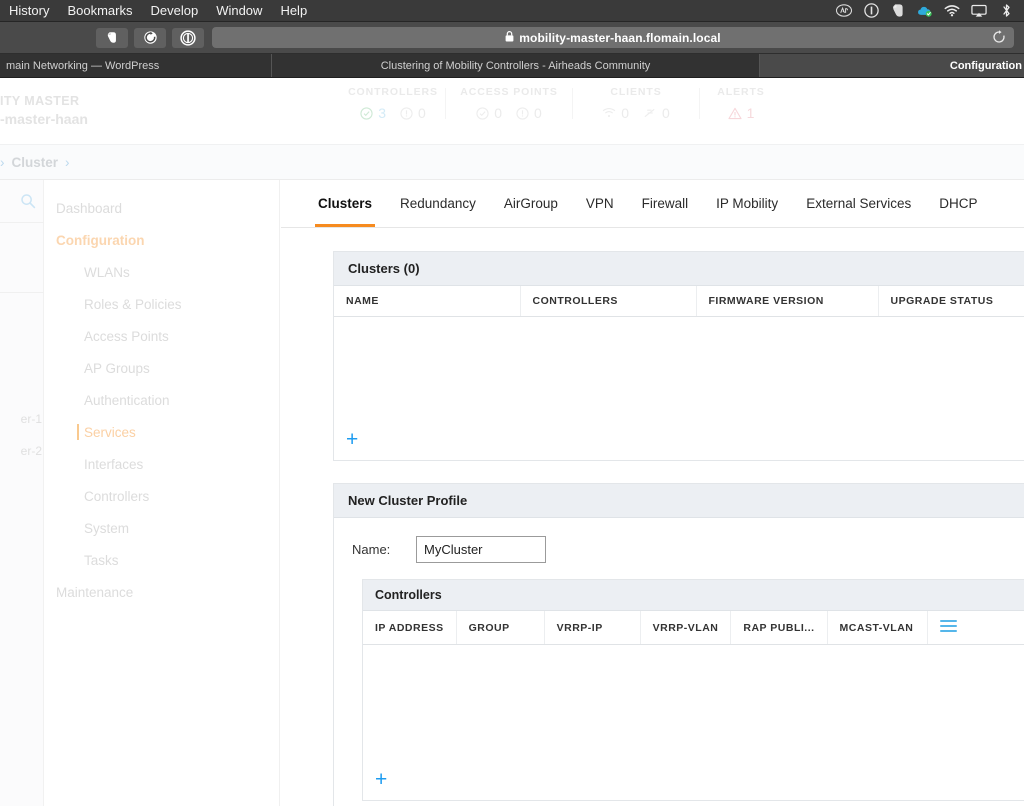 The height and width of the screenshot is (806, 1024). I want to click on stat-values-access-points: 0 0, so click(509, 113).